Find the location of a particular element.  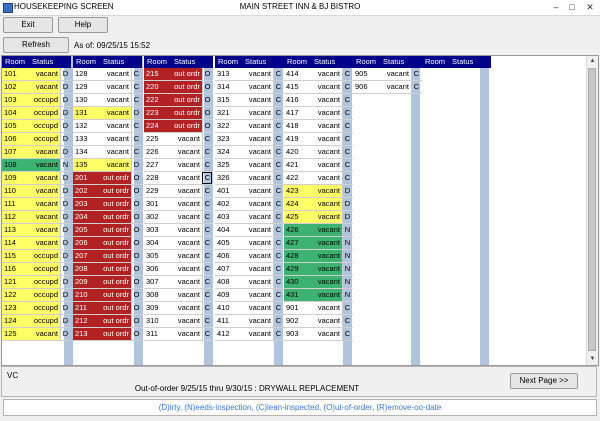

room-row: 103 occupd D is located at coordinates (36, 100).